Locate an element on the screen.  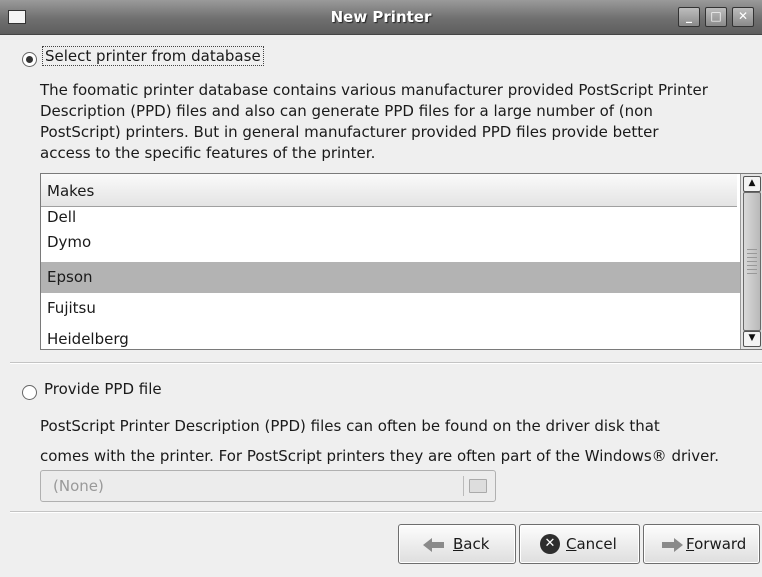
scroll-up-icon: ▲ is located at coordinates (752, 184).